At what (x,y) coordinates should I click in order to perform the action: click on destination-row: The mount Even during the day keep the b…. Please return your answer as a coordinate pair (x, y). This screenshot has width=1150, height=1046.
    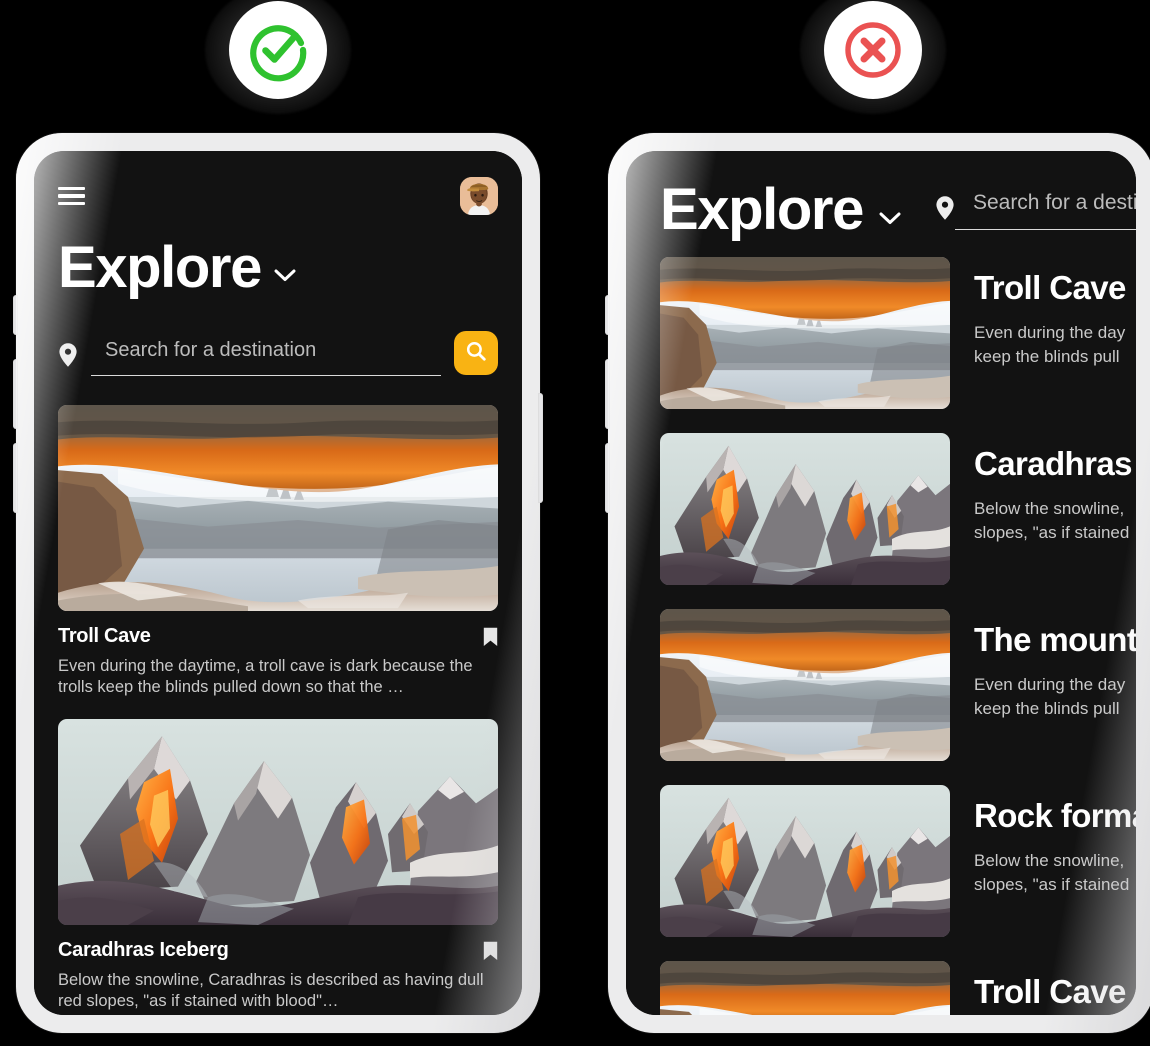
    Looking at the image, I should click on (898, 685).